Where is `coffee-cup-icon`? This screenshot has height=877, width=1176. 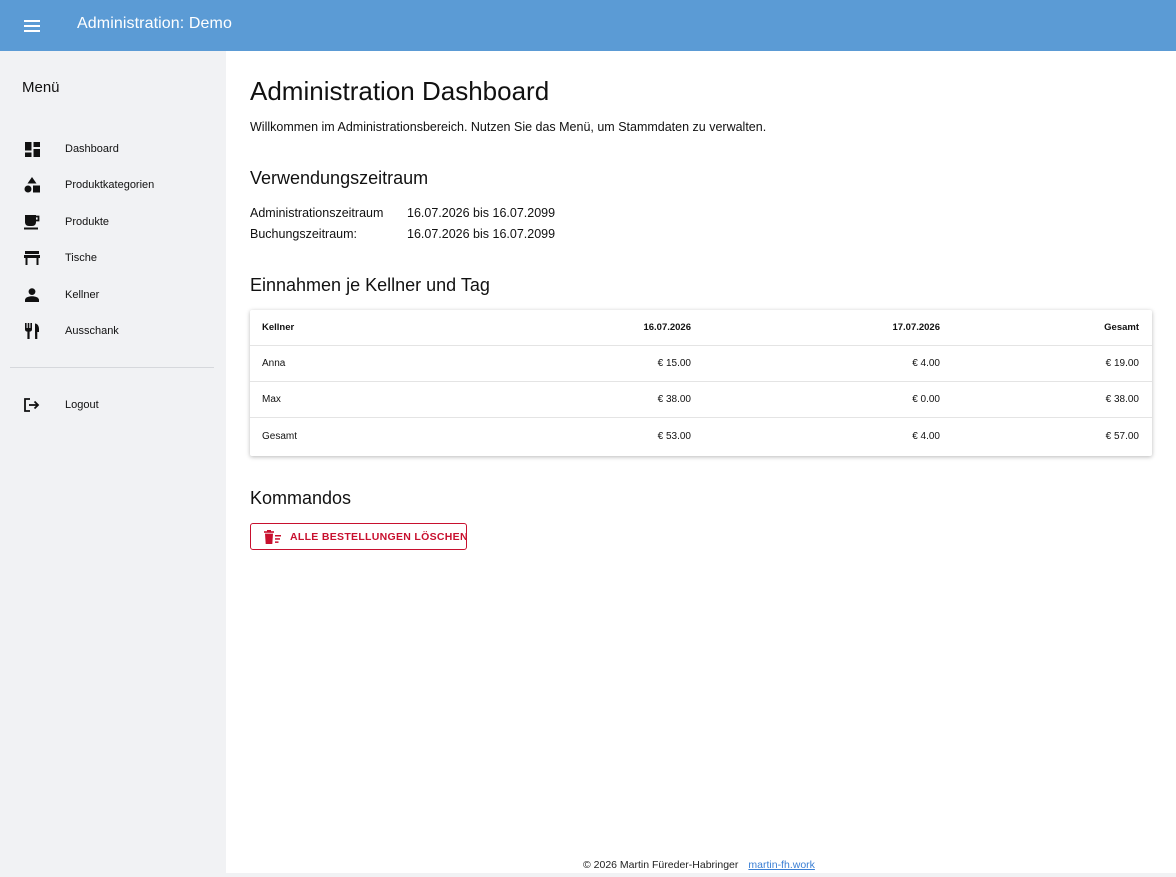 coffee-cup-icon is located at coordinates (32, 222).